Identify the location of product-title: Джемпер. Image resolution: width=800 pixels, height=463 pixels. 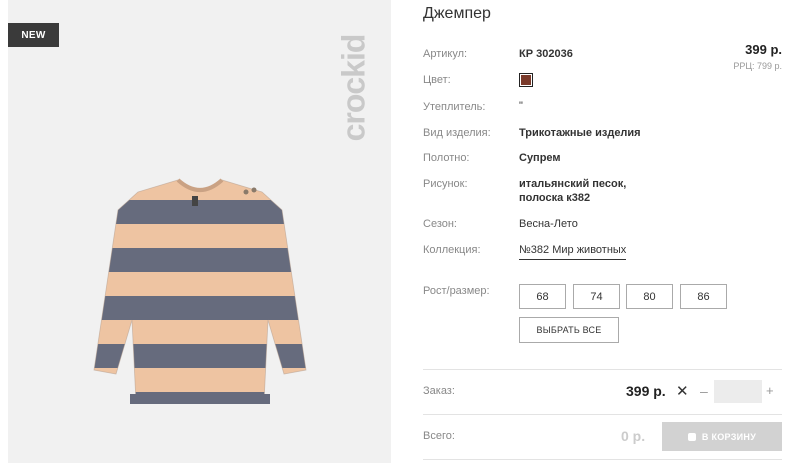
(457, 13).